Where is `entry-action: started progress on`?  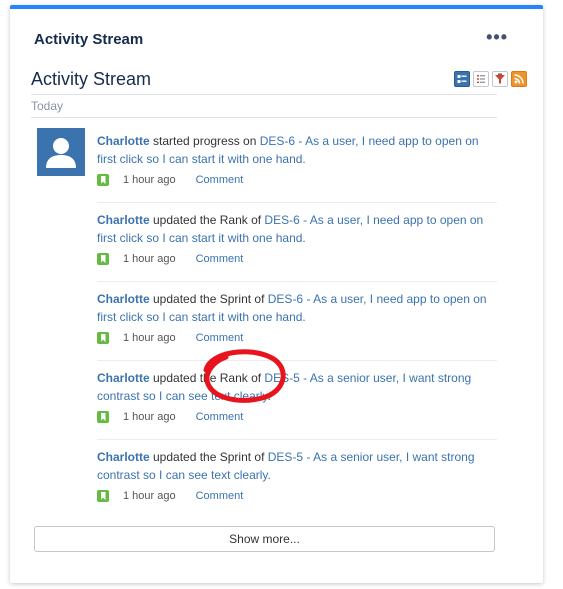
entry-action: started progress on is located at coordinates (204, 141).